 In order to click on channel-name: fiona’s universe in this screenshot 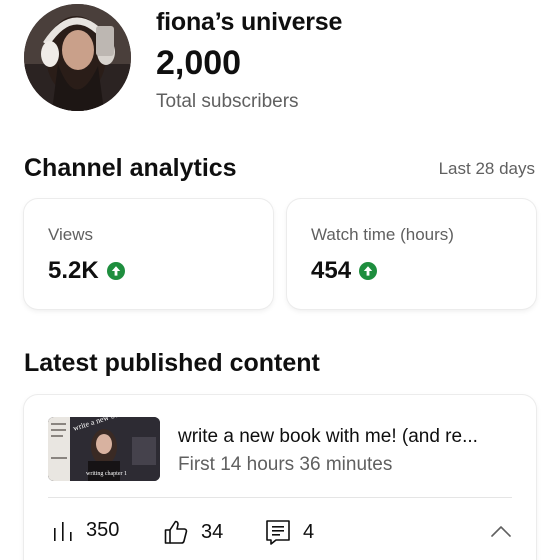, I will do `click(249, 22)`.